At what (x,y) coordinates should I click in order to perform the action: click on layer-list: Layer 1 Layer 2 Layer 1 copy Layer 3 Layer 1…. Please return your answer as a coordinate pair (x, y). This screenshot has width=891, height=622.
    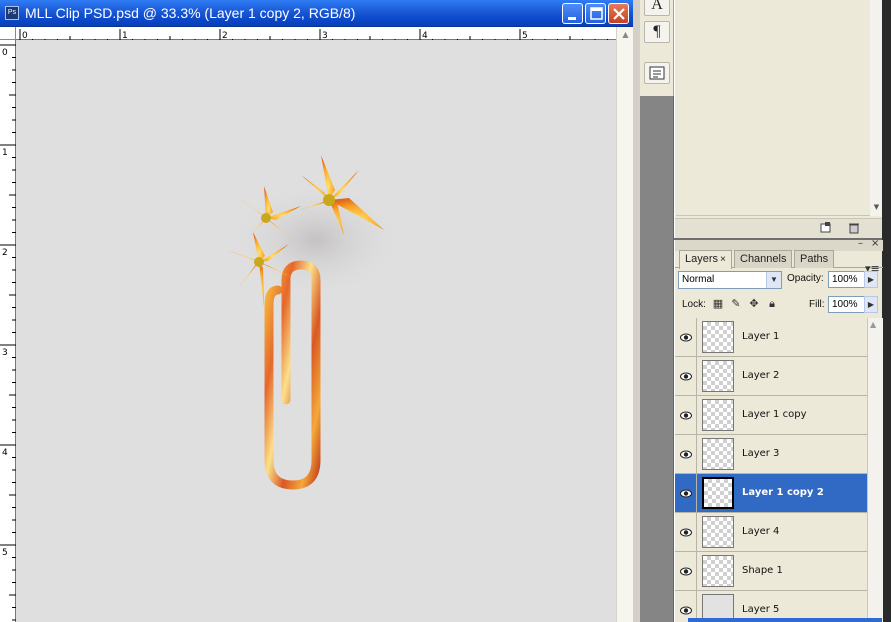
    Looking at the image, I should click on (771, 470).